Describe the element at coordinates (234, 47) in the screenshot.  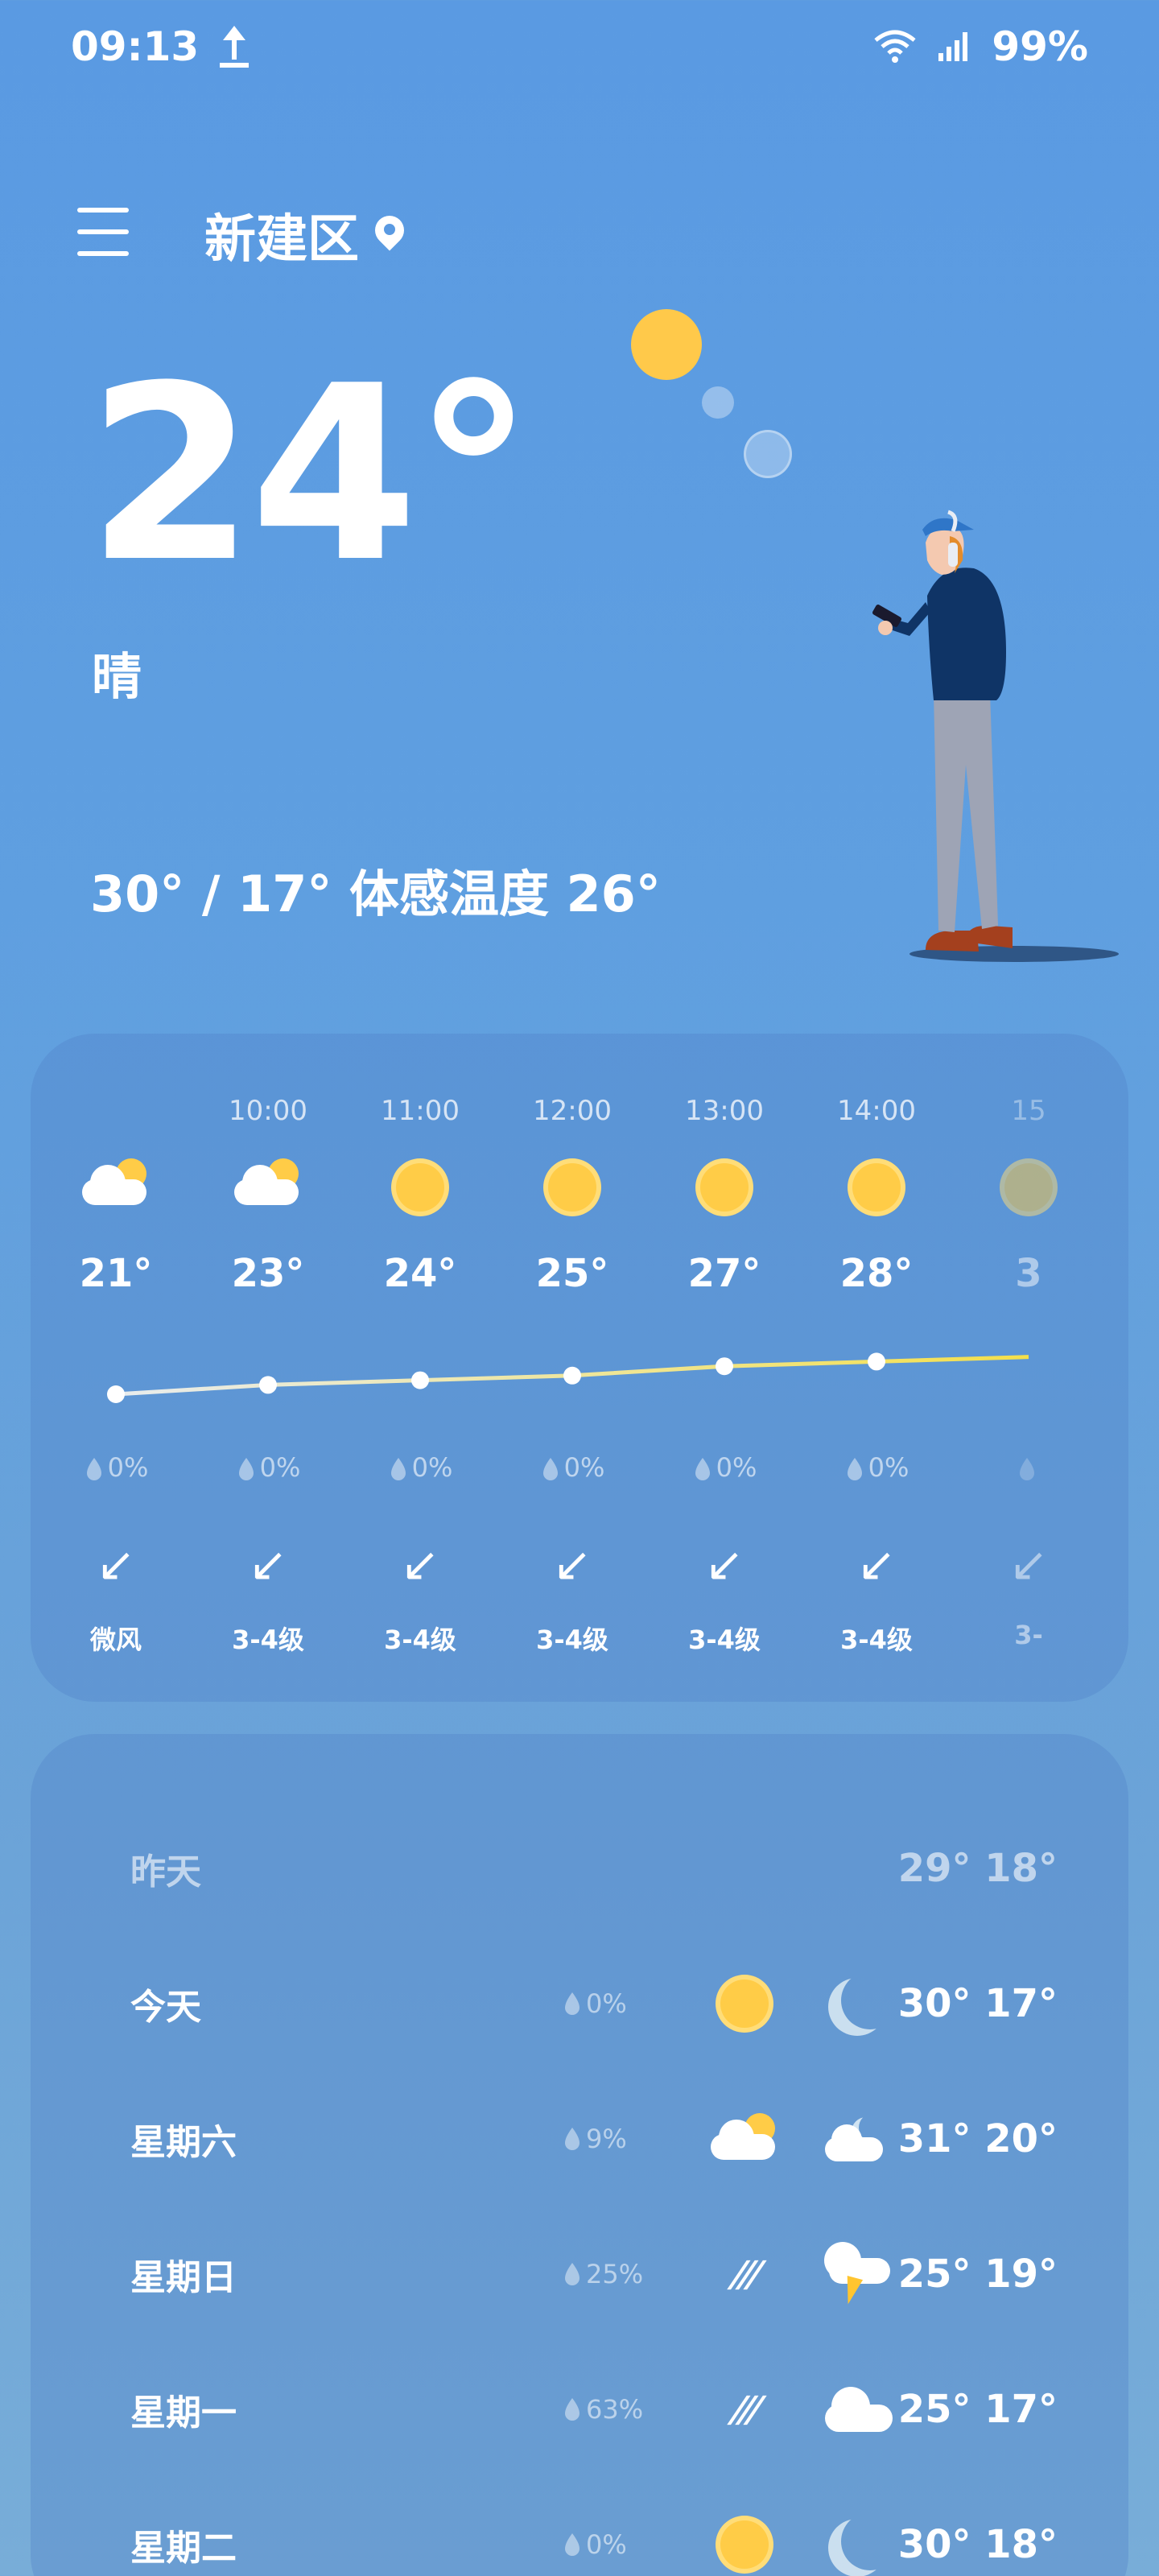
I see `upload-icon` at that location.